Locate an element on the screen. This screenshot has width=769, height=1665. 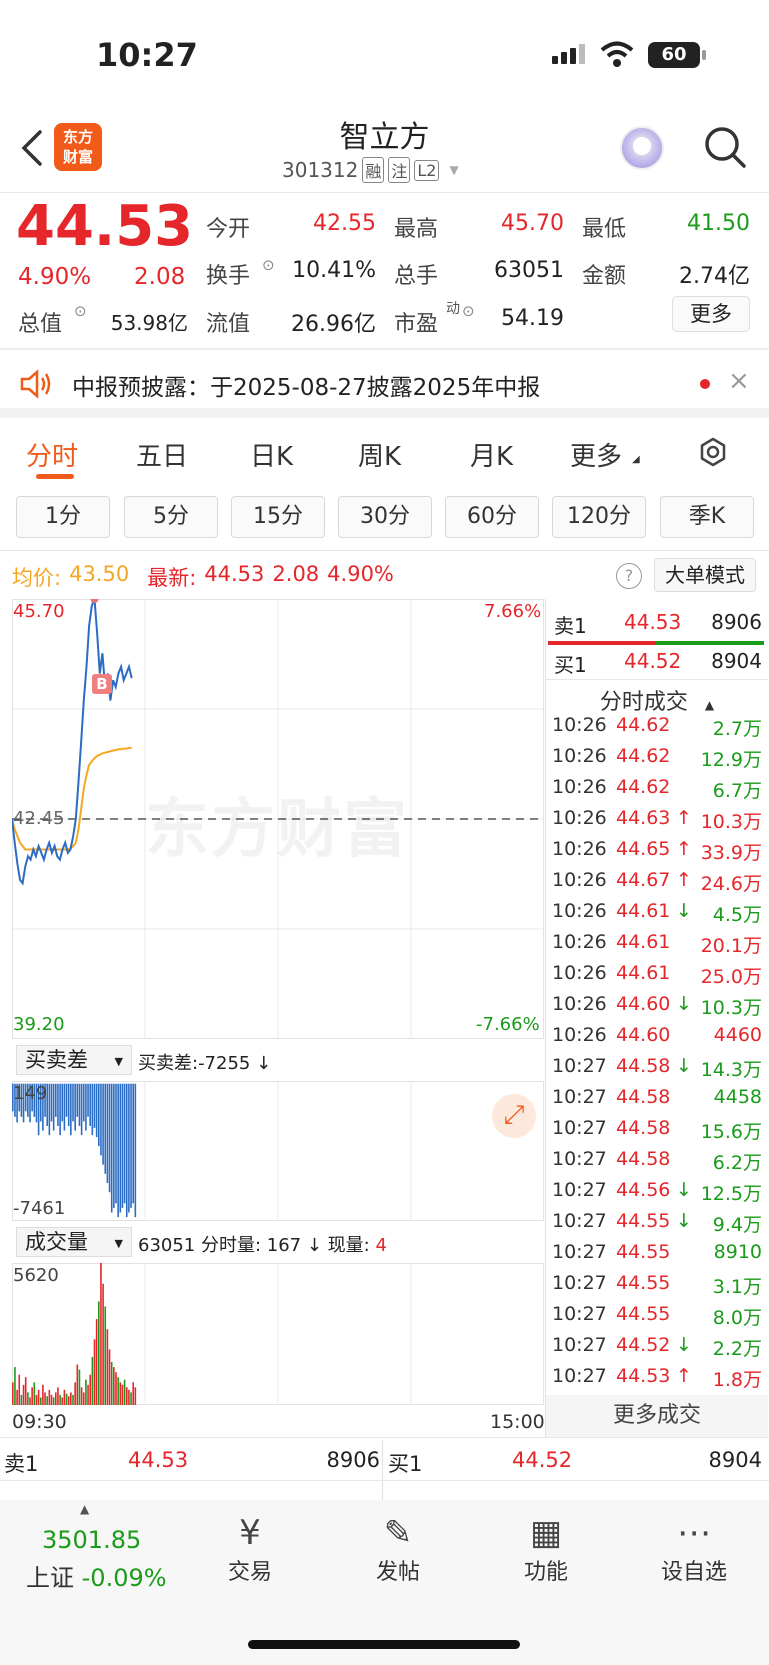
index-name: 上证 is located at coordinates (50, 1578).